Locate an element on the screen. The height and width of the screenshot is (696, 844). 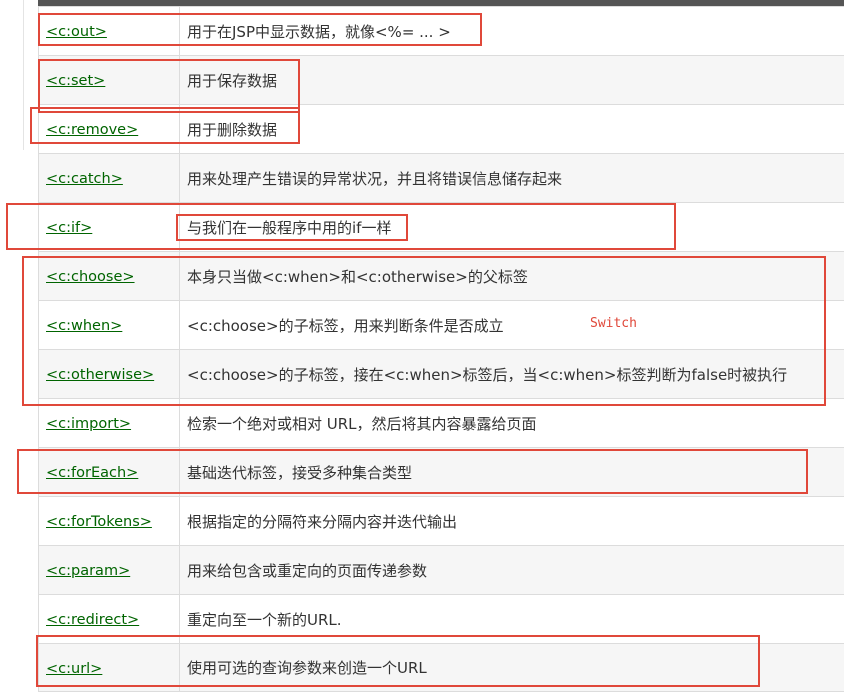
tag-cell: <c:param> is located at coordinates (109, 570).